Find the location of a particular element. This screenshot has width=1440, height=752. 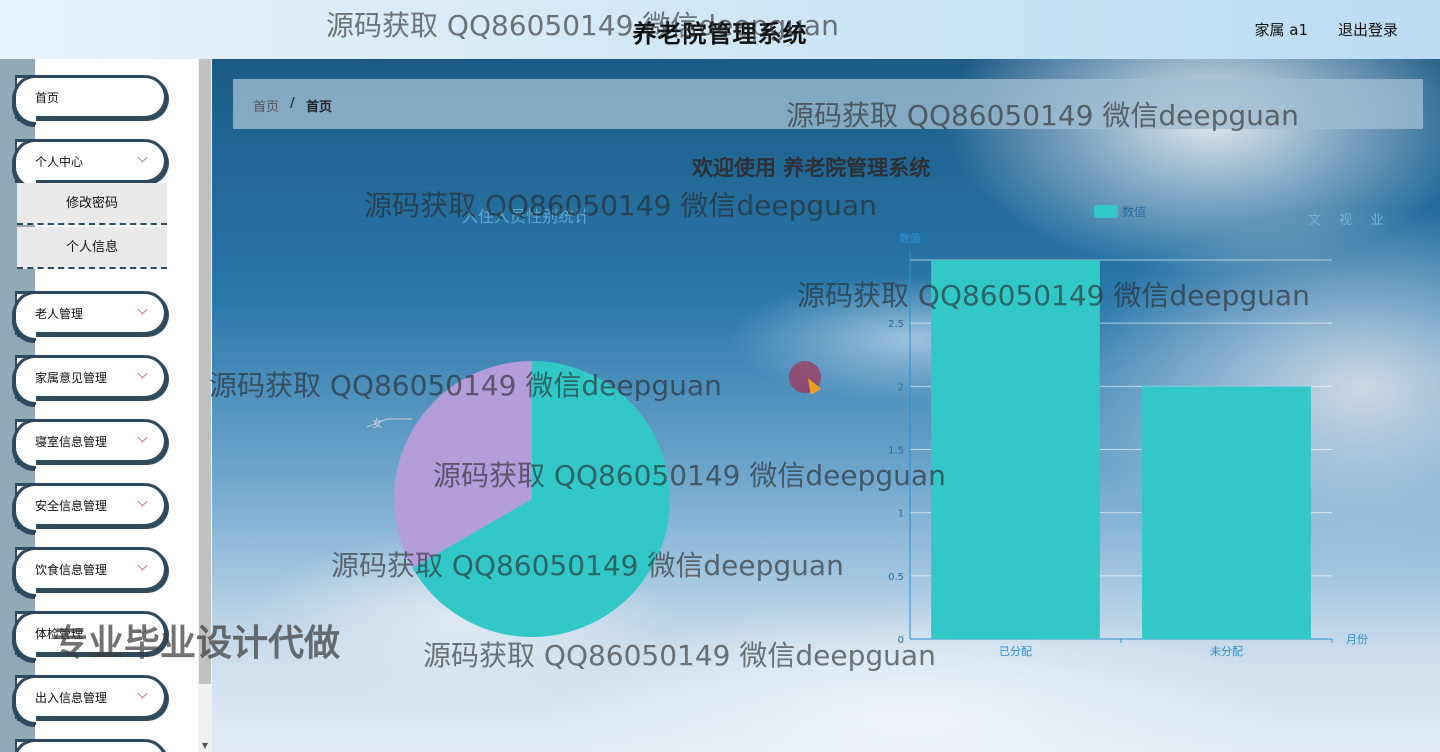

sidebar-item-label: 寝室信息管理 is located at coordinates (71, 442).